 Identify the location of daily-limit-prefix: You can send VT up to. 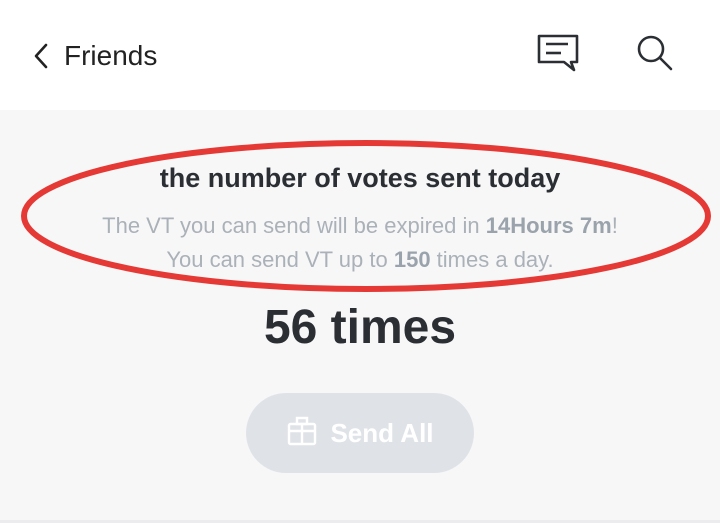
(280, 259).